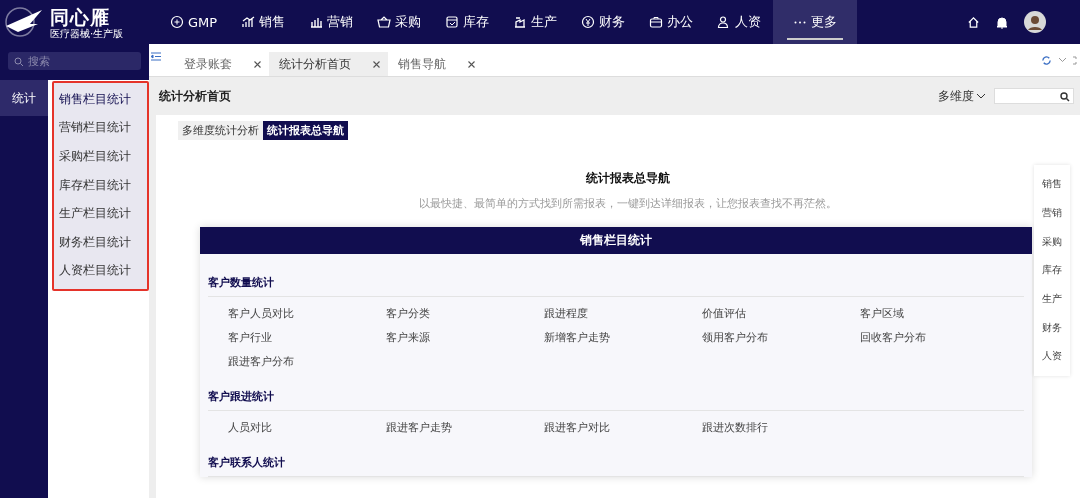 Image resolution: width=1080 pixels, height=498 pixels. What do you see at coordinates (739, 22) in the screenshot?
I see `nav-menu-item: 人资` at bounding box center [739, 22].